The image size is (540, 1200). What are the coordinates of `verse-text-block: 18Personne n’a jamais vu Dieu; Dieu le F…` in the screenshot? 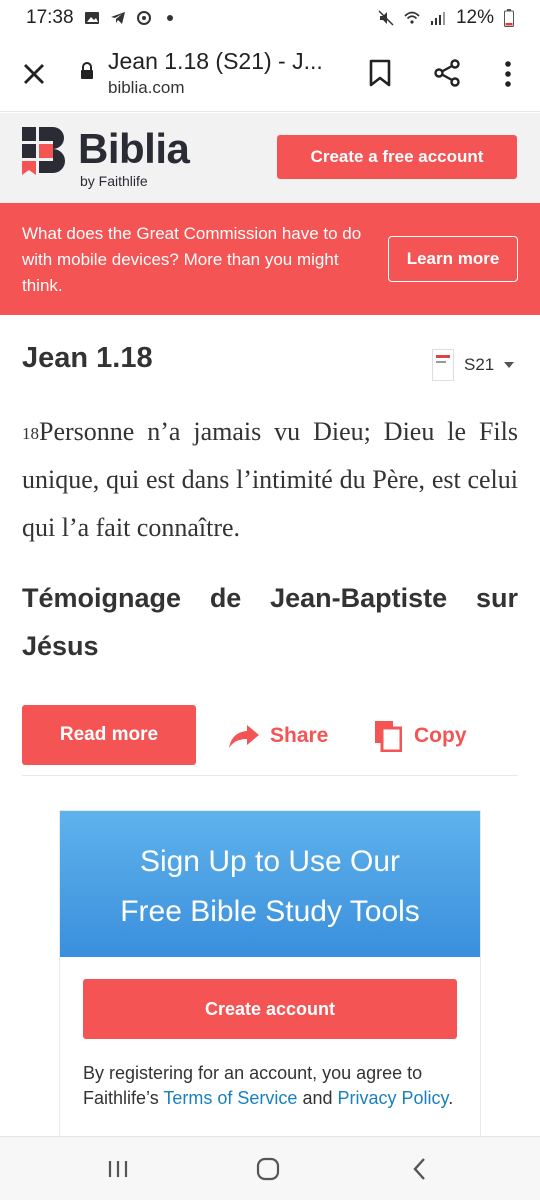 It's located at (270, 480).